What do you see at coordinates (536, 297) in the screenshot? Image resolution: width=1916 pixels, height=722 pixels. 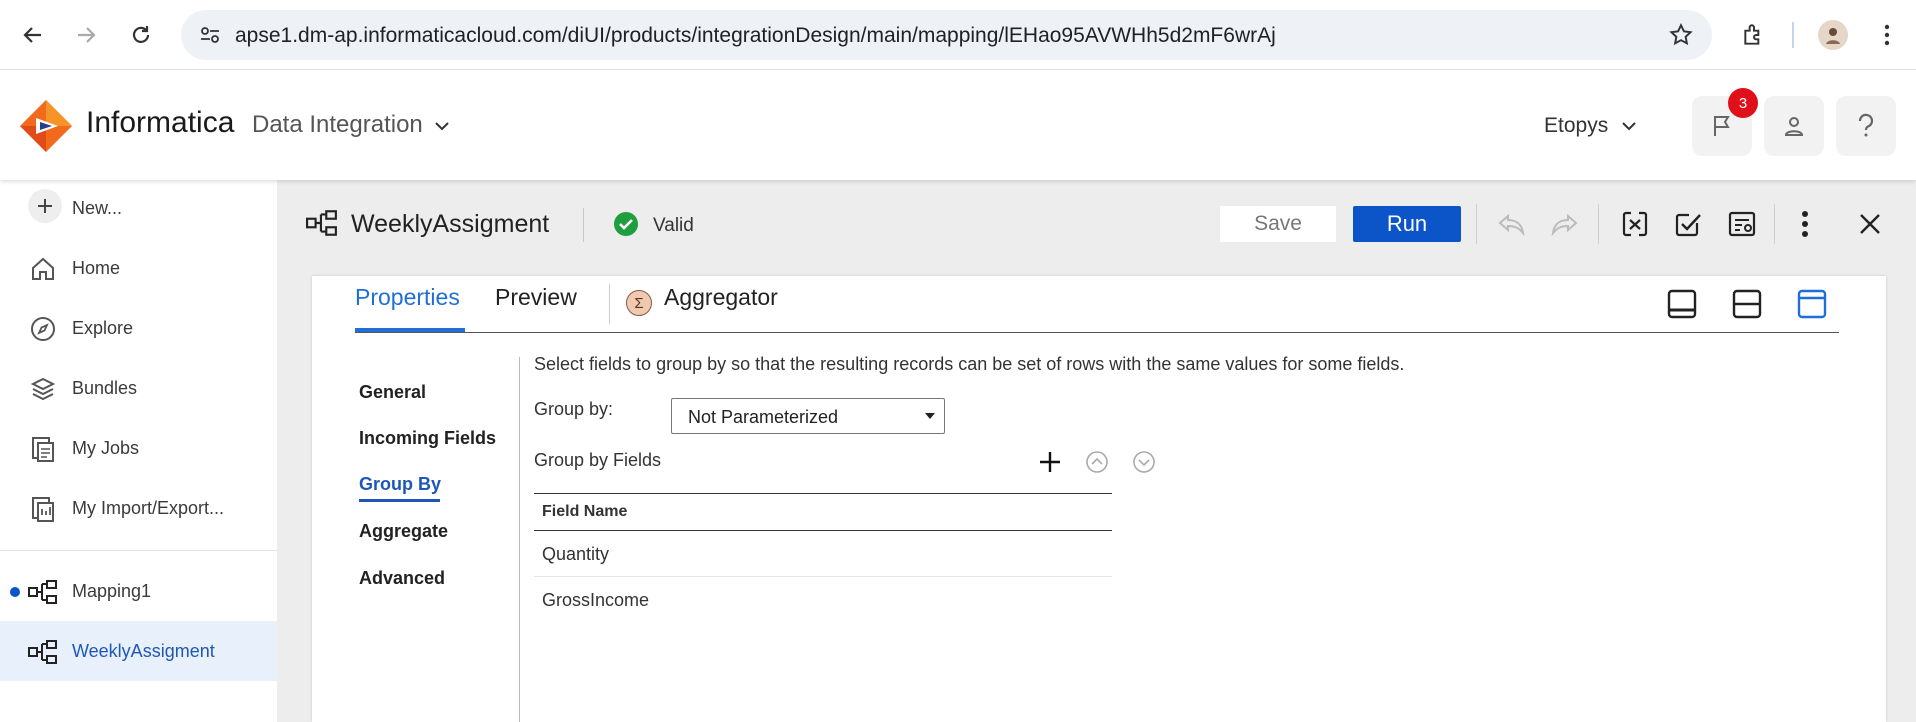 I see `tab-preview: Preview` at bounding box center [536, 297].